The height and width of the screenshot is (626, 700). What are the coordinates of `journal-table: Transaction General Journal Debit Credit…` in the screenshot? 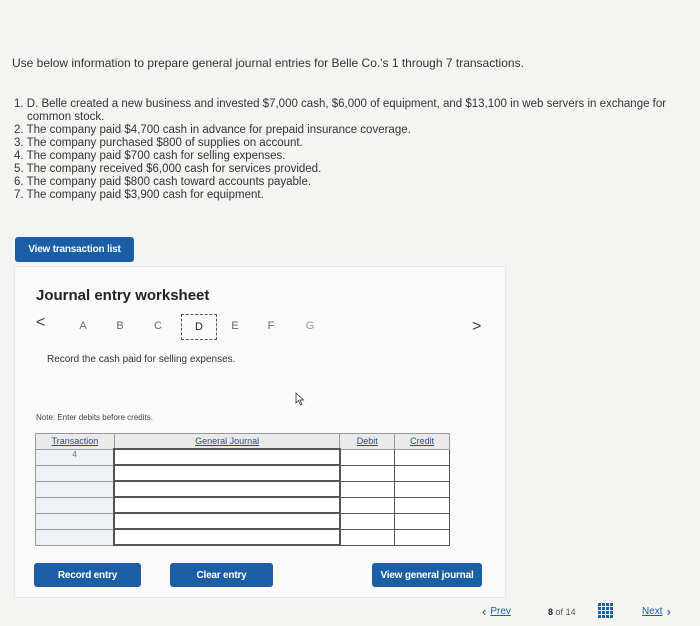 It's located at (242, 489).